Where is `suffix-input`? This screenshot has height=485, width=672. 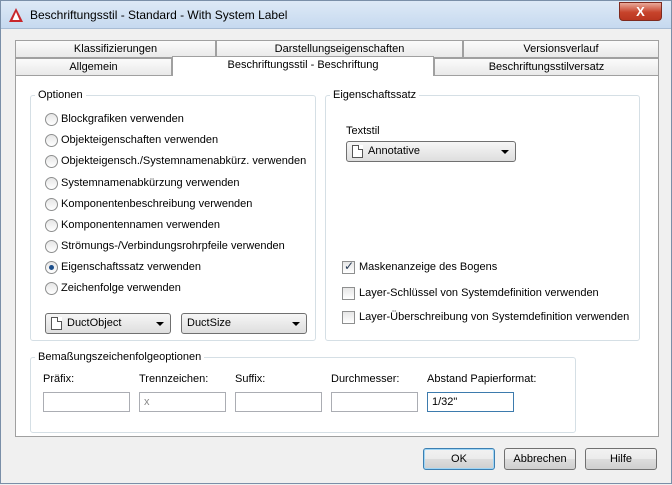
suffix-input is located at coordinates (278, 402).